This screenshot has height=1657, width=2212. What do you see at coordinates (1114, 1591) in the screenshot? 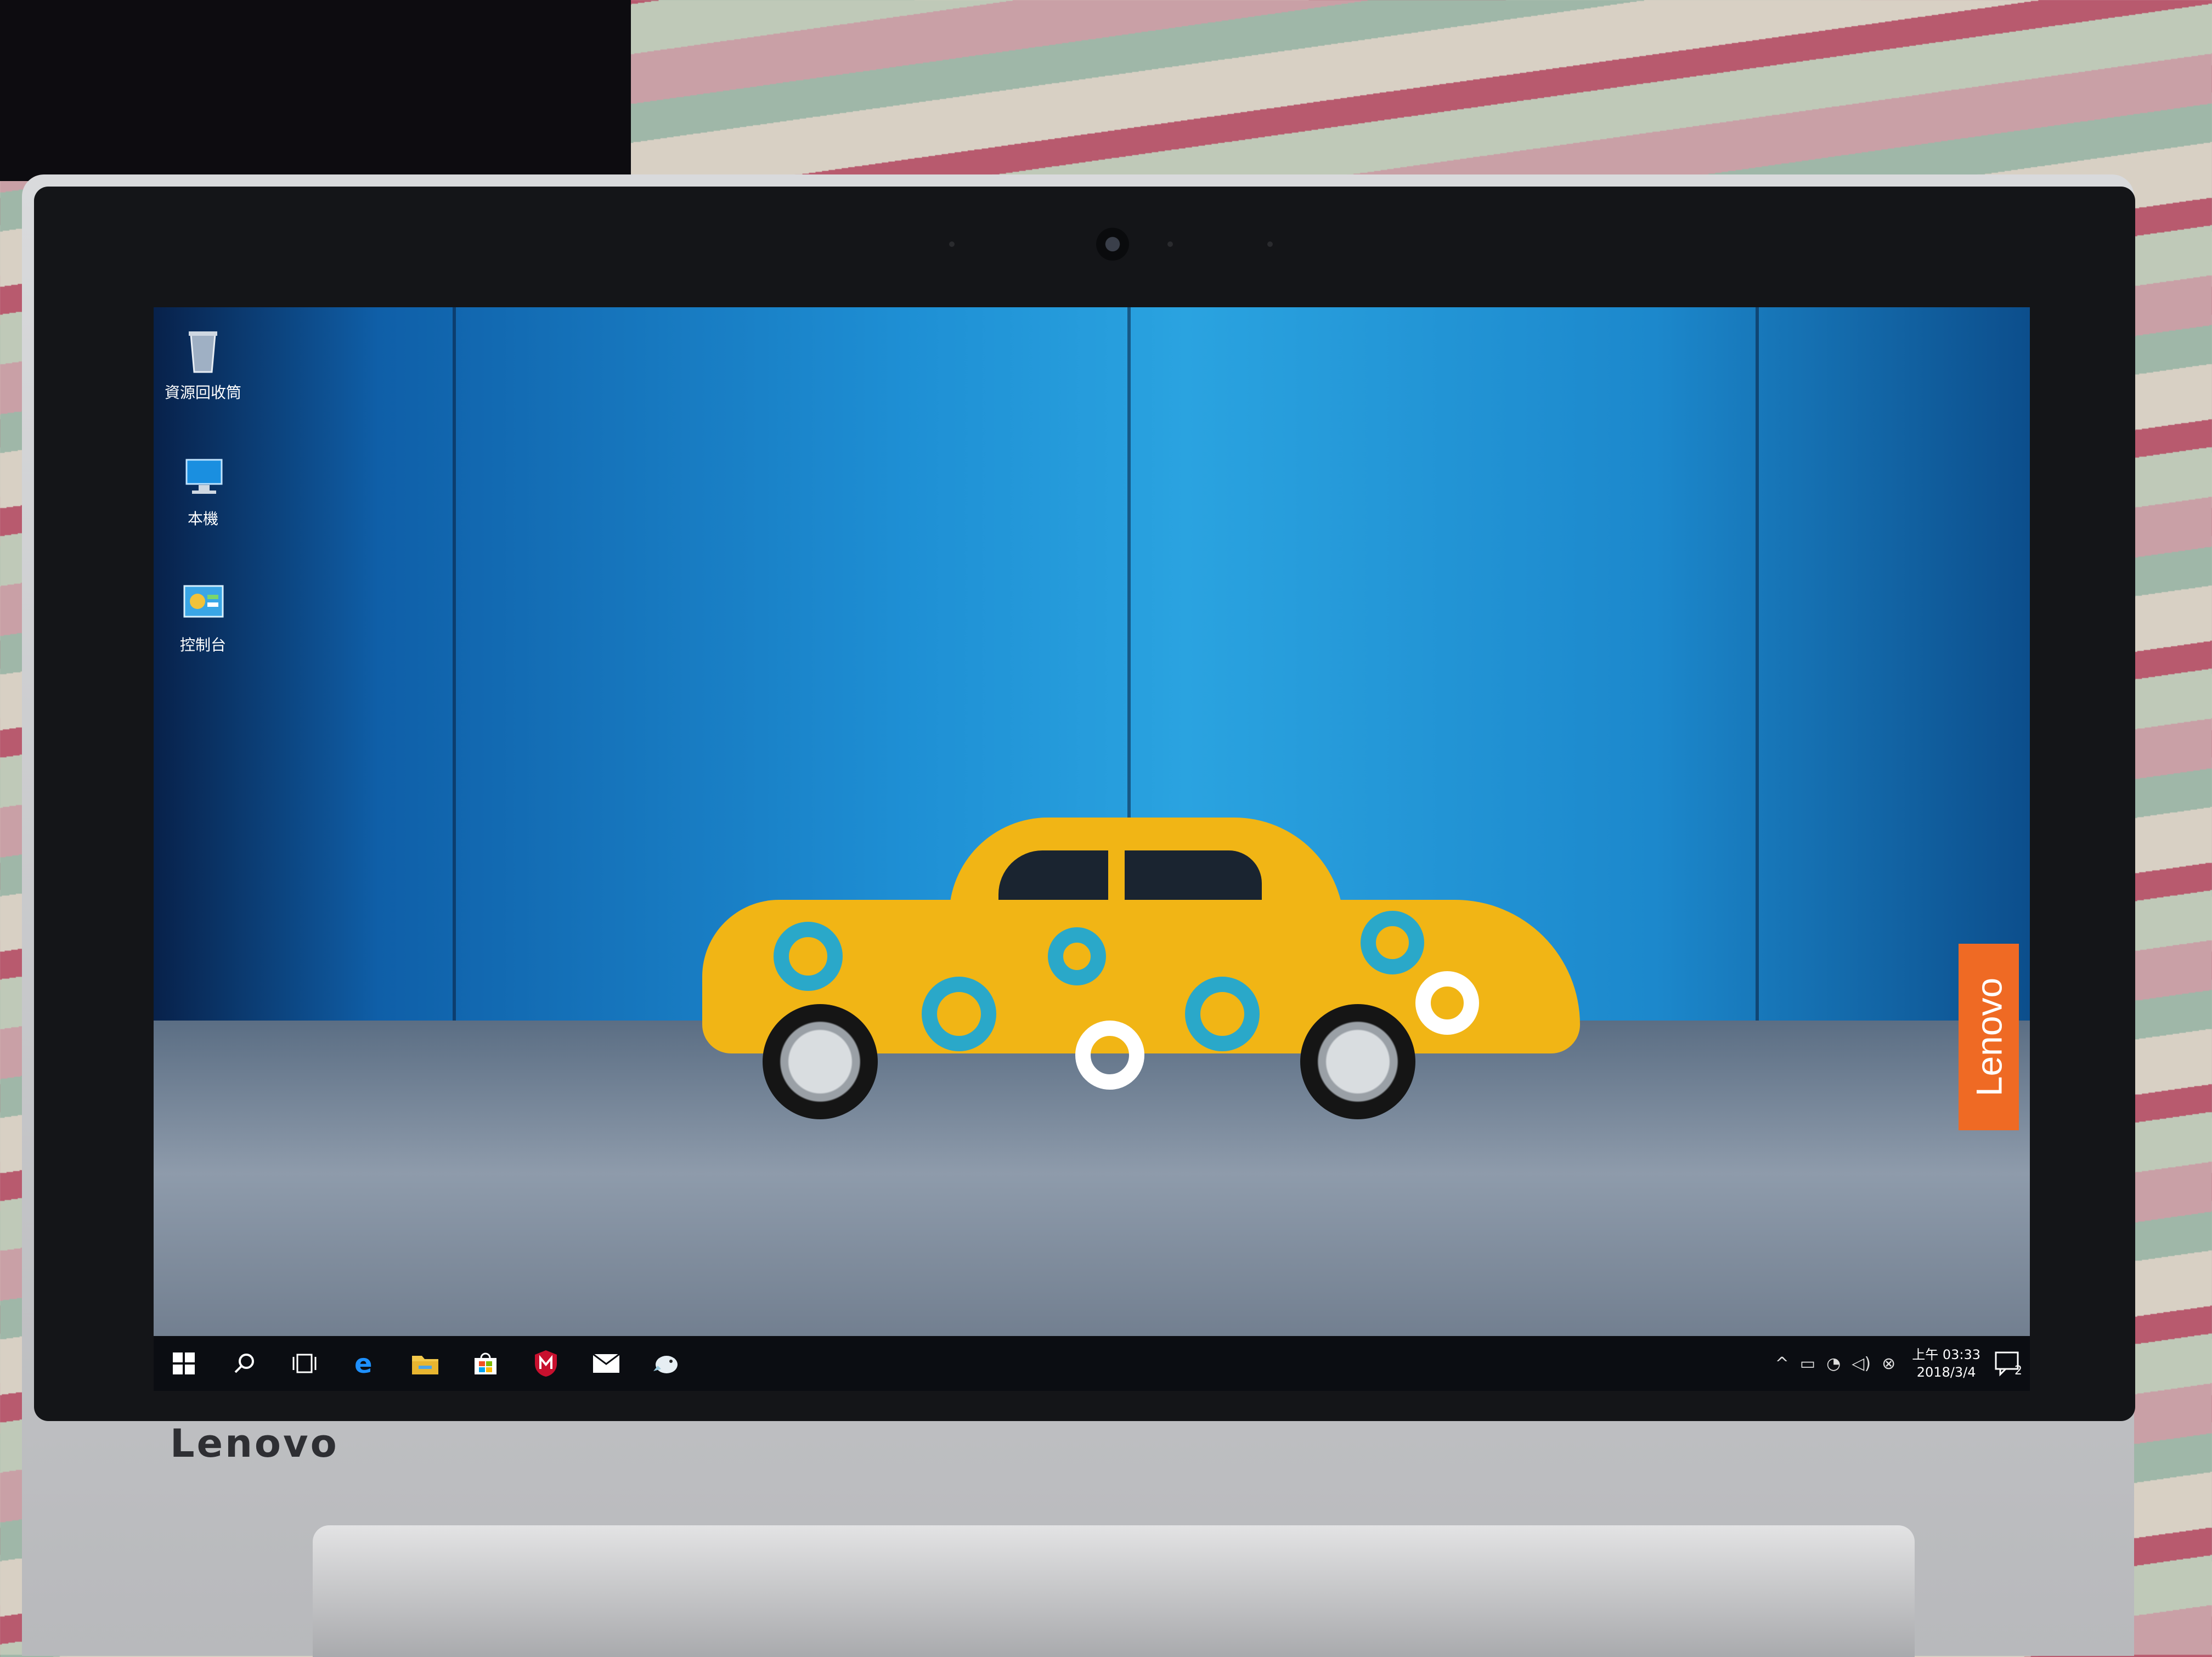
I see `laptop-hinge` at bounding box center [1114, 1591].